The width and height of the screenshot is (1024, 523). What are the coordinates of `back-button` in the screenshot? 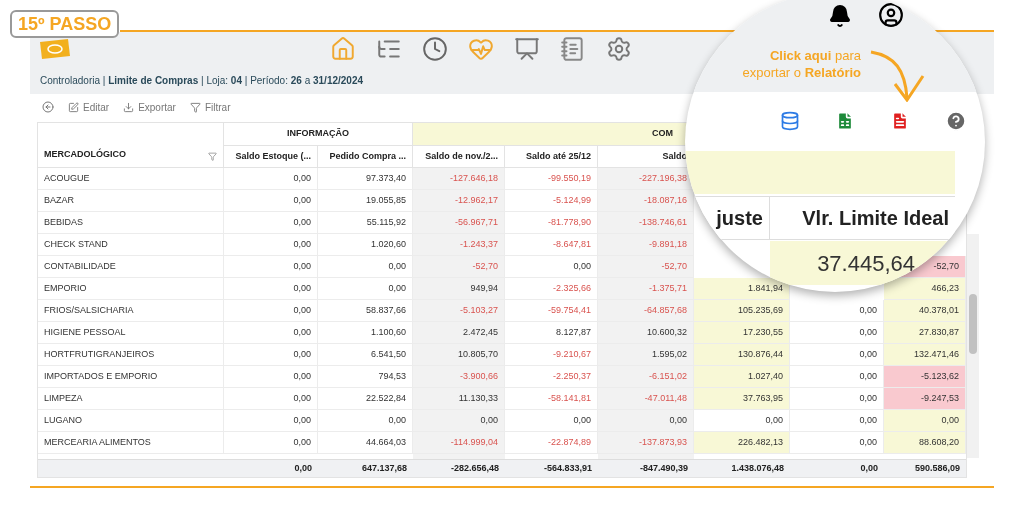 It's located at (48, 107).